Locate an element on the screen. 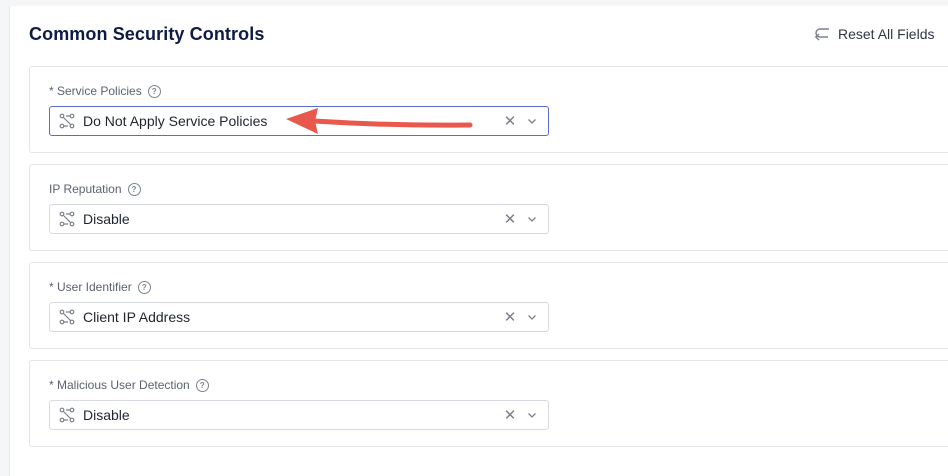 The image size is (948, 476). selected-value: Client IP Address is located at coordinates (137, 317).